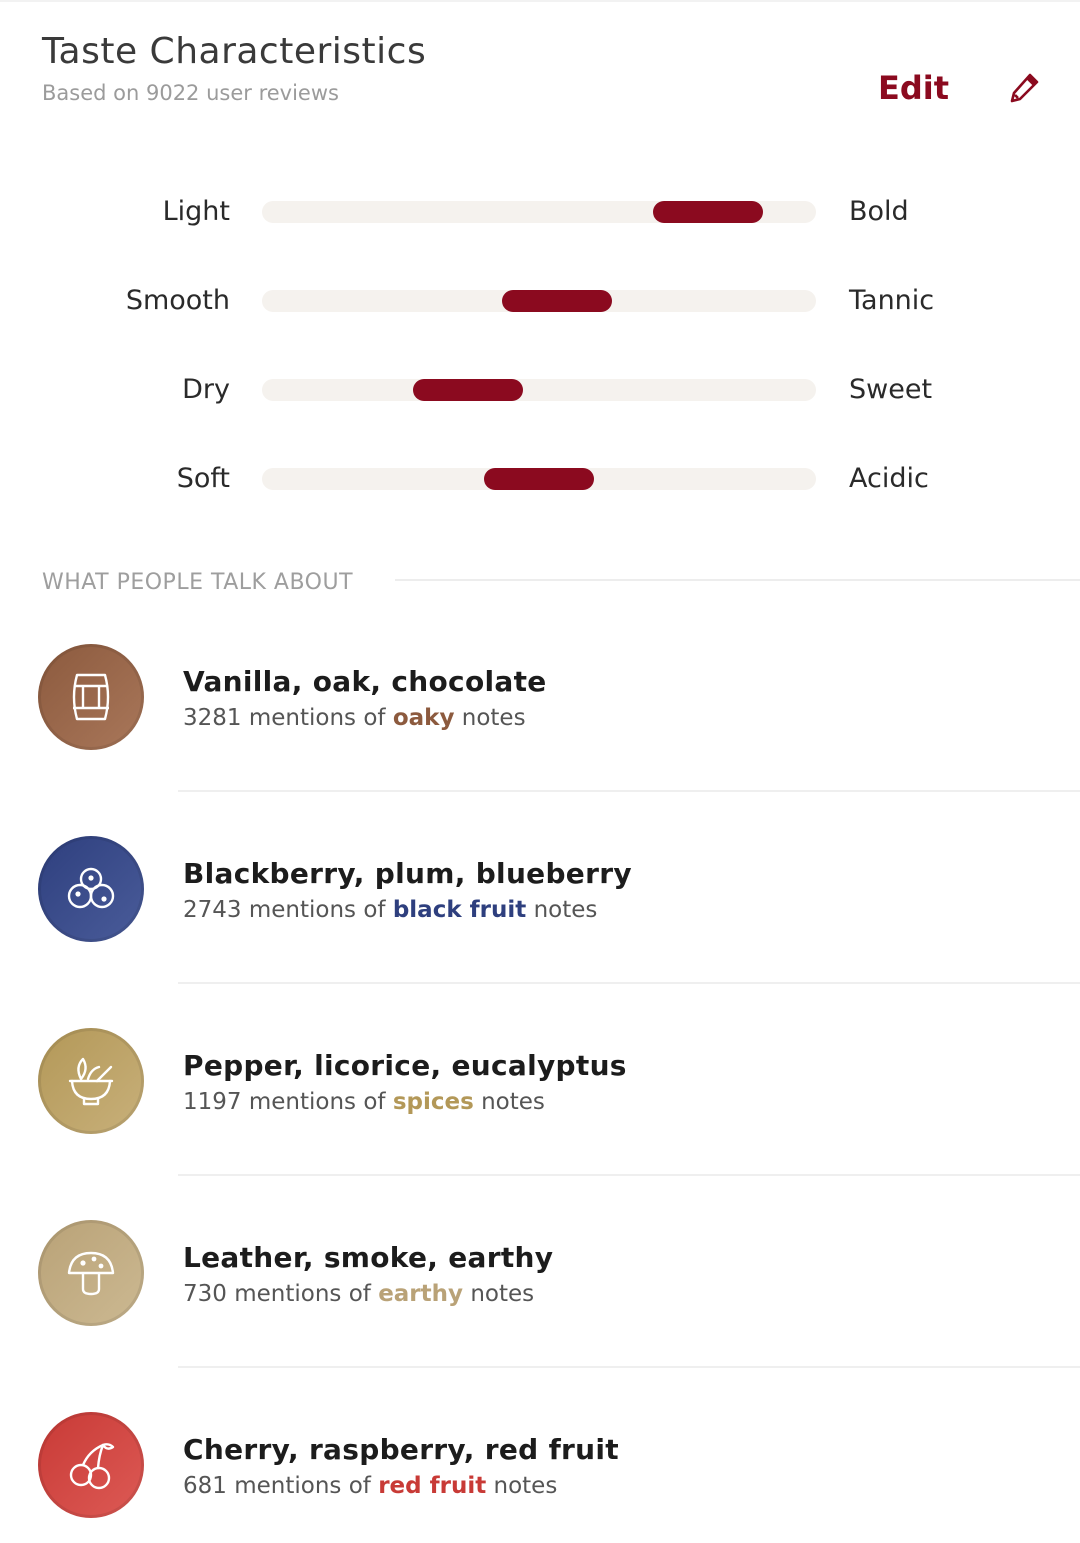 The width and height of the screenshot is (1080, 1543). What do you see at coordinates (889, 478) in the screenshot?
I see `scale-right-label: Acidic` at bounding box center [889, 478].